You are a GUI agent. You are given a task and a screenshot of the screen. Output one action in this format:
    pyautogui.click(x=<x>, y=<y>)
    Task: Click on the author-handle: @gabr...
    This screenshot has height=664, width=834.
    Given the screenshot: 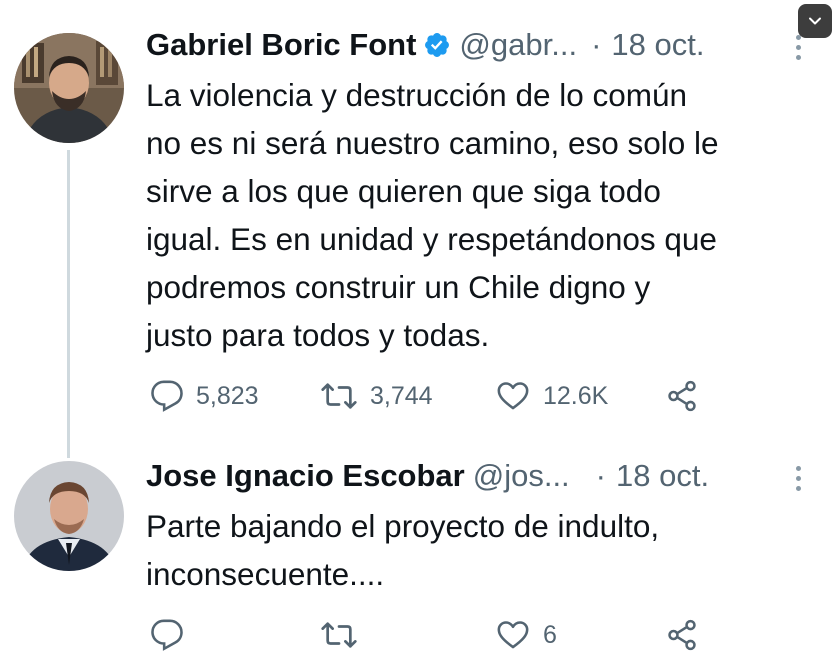 What is the action you would take?
    pyautogui.click(x=518, y=45)
    